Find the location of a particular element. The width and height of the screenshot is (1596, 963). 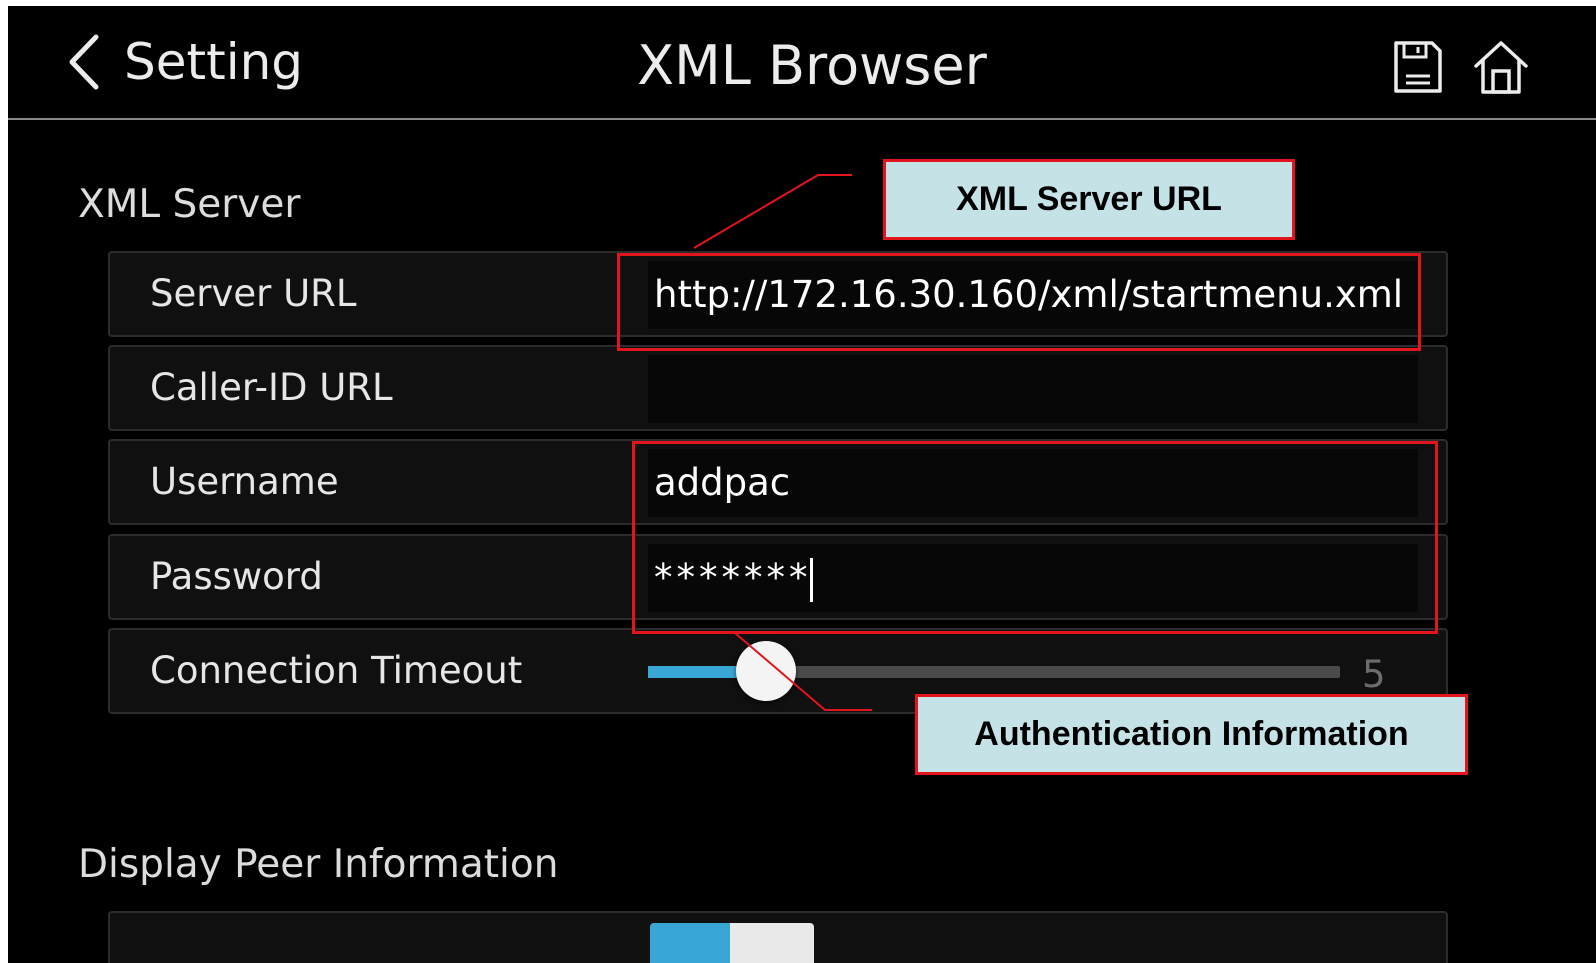

toggle-knob is located at coordinates (772, 943).